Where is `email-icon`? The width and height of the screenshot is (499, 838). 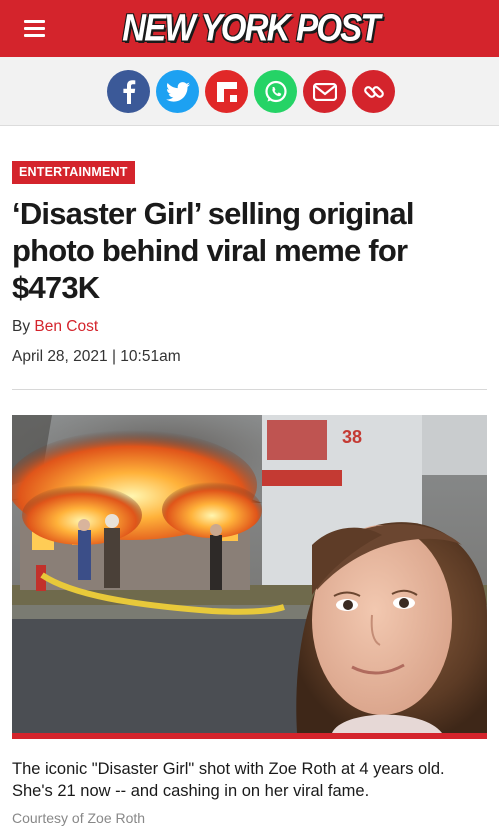 email-icon is located at coordinates (324, 91).